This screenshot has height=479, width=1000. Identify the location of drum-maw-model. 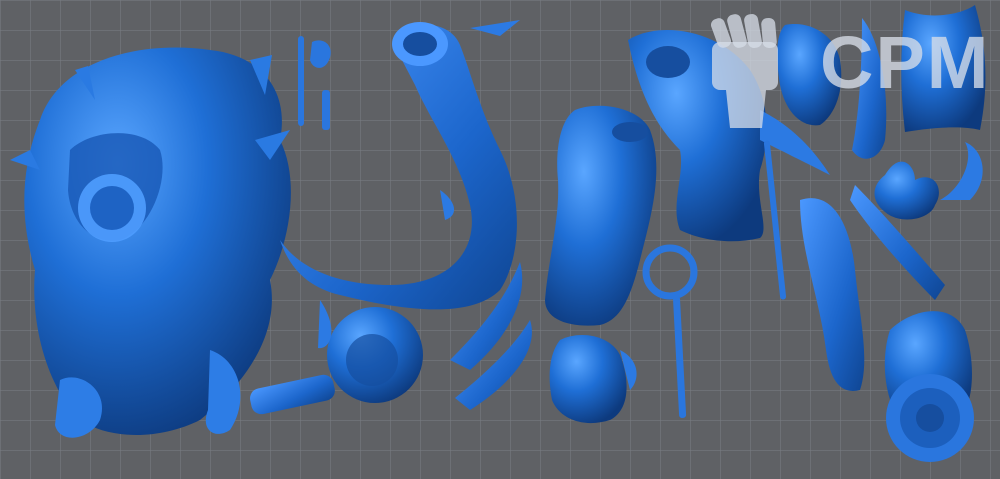
(929, 386).